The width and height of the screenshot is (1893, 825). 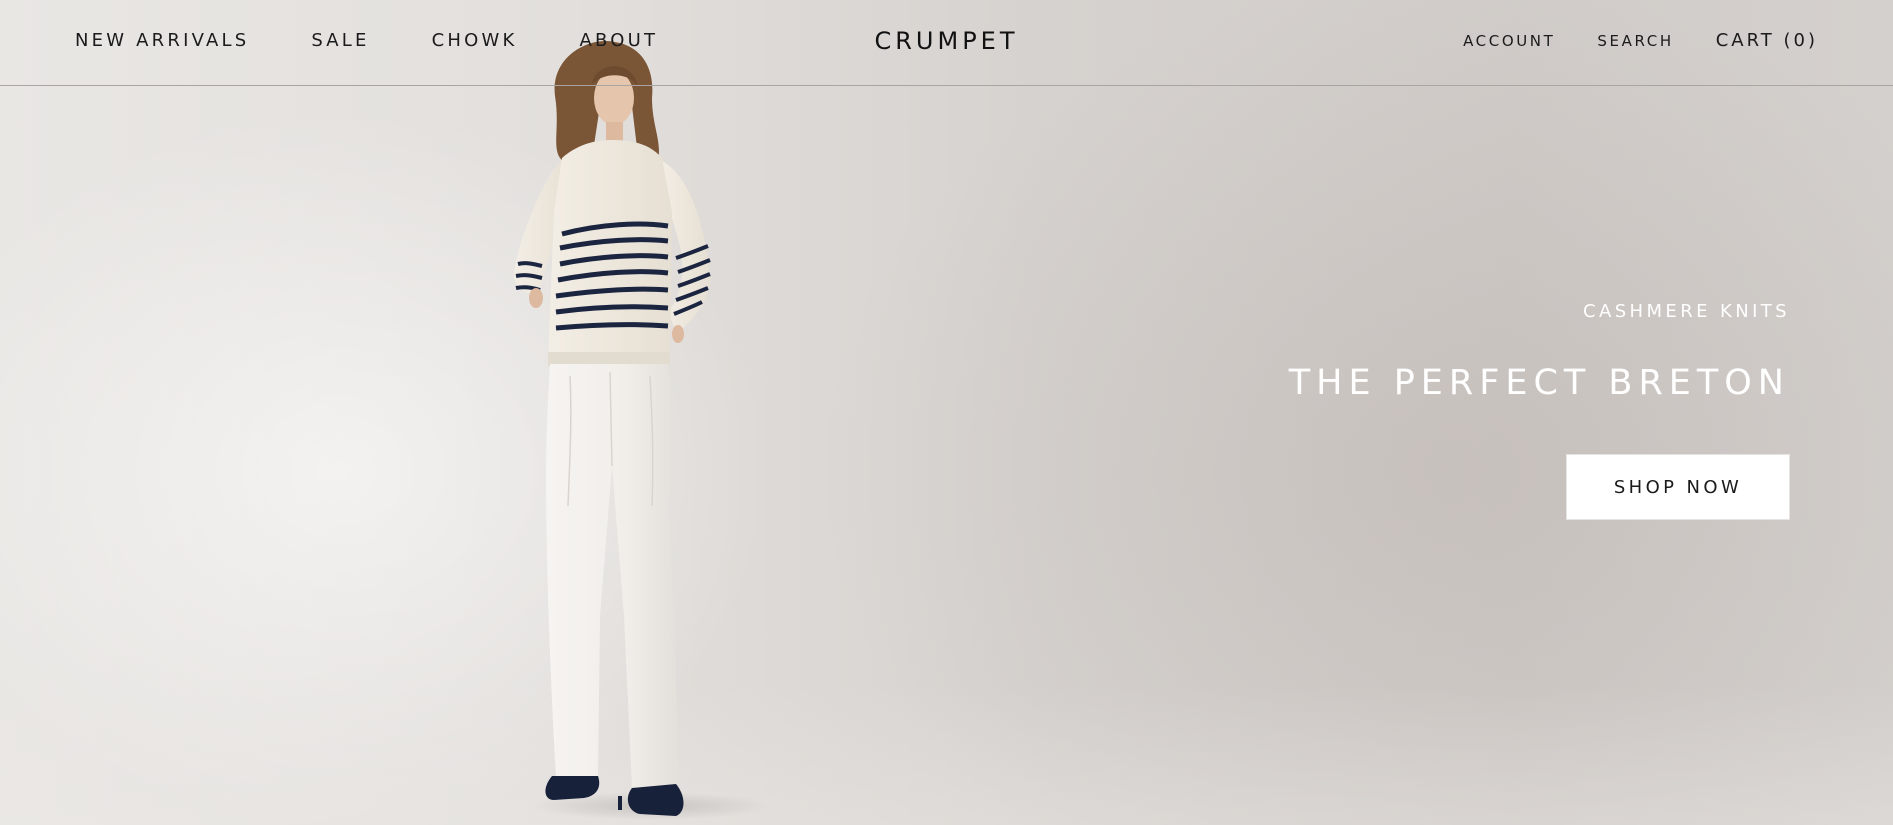 I want to click on hero-model-image, so click(x=641, y=430).